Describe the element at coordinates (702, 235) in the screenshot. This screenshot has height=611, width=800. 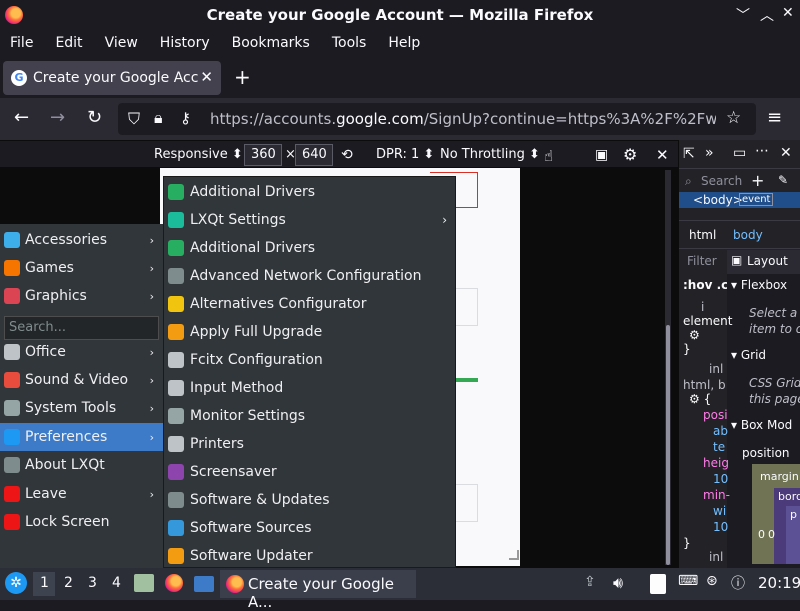
I see `breadcrumb-html: html` at that location.